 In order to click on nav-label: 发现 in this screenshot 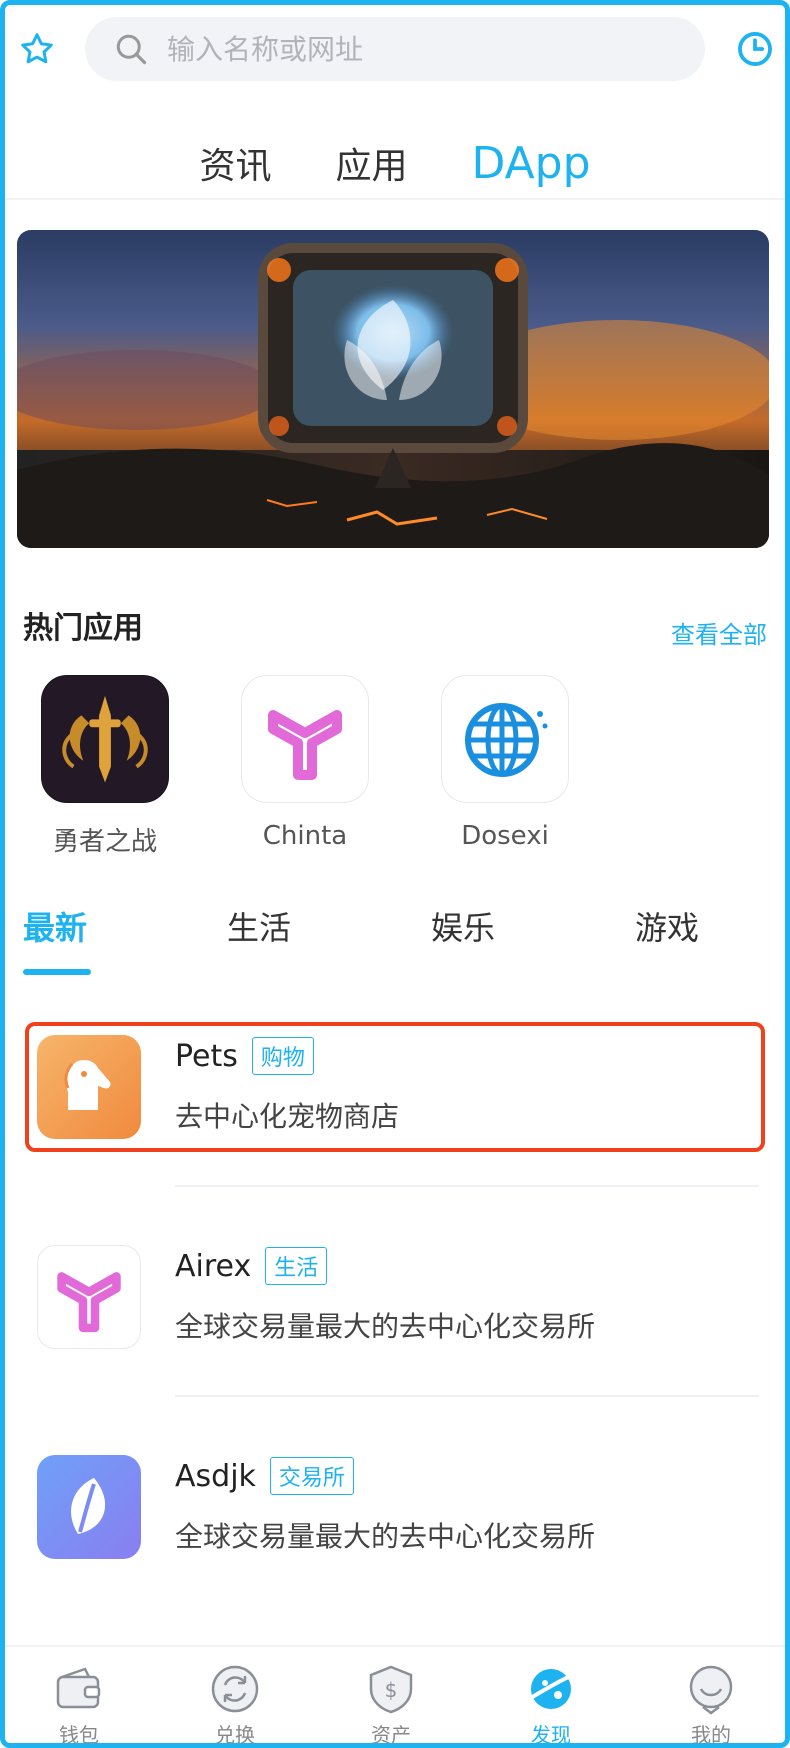, I will do `click(551, 1735)`.